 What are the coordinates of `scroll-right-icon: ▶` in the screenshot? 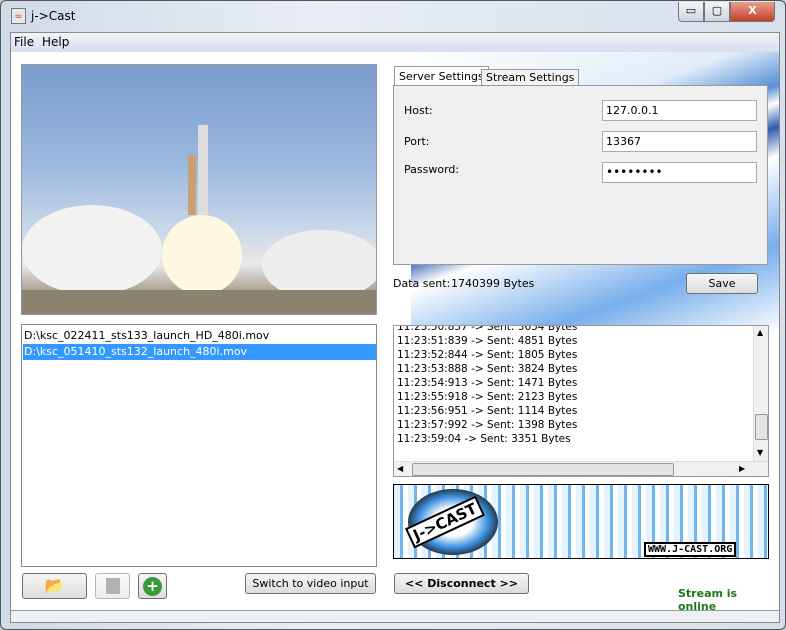 It's located at (742, 468).